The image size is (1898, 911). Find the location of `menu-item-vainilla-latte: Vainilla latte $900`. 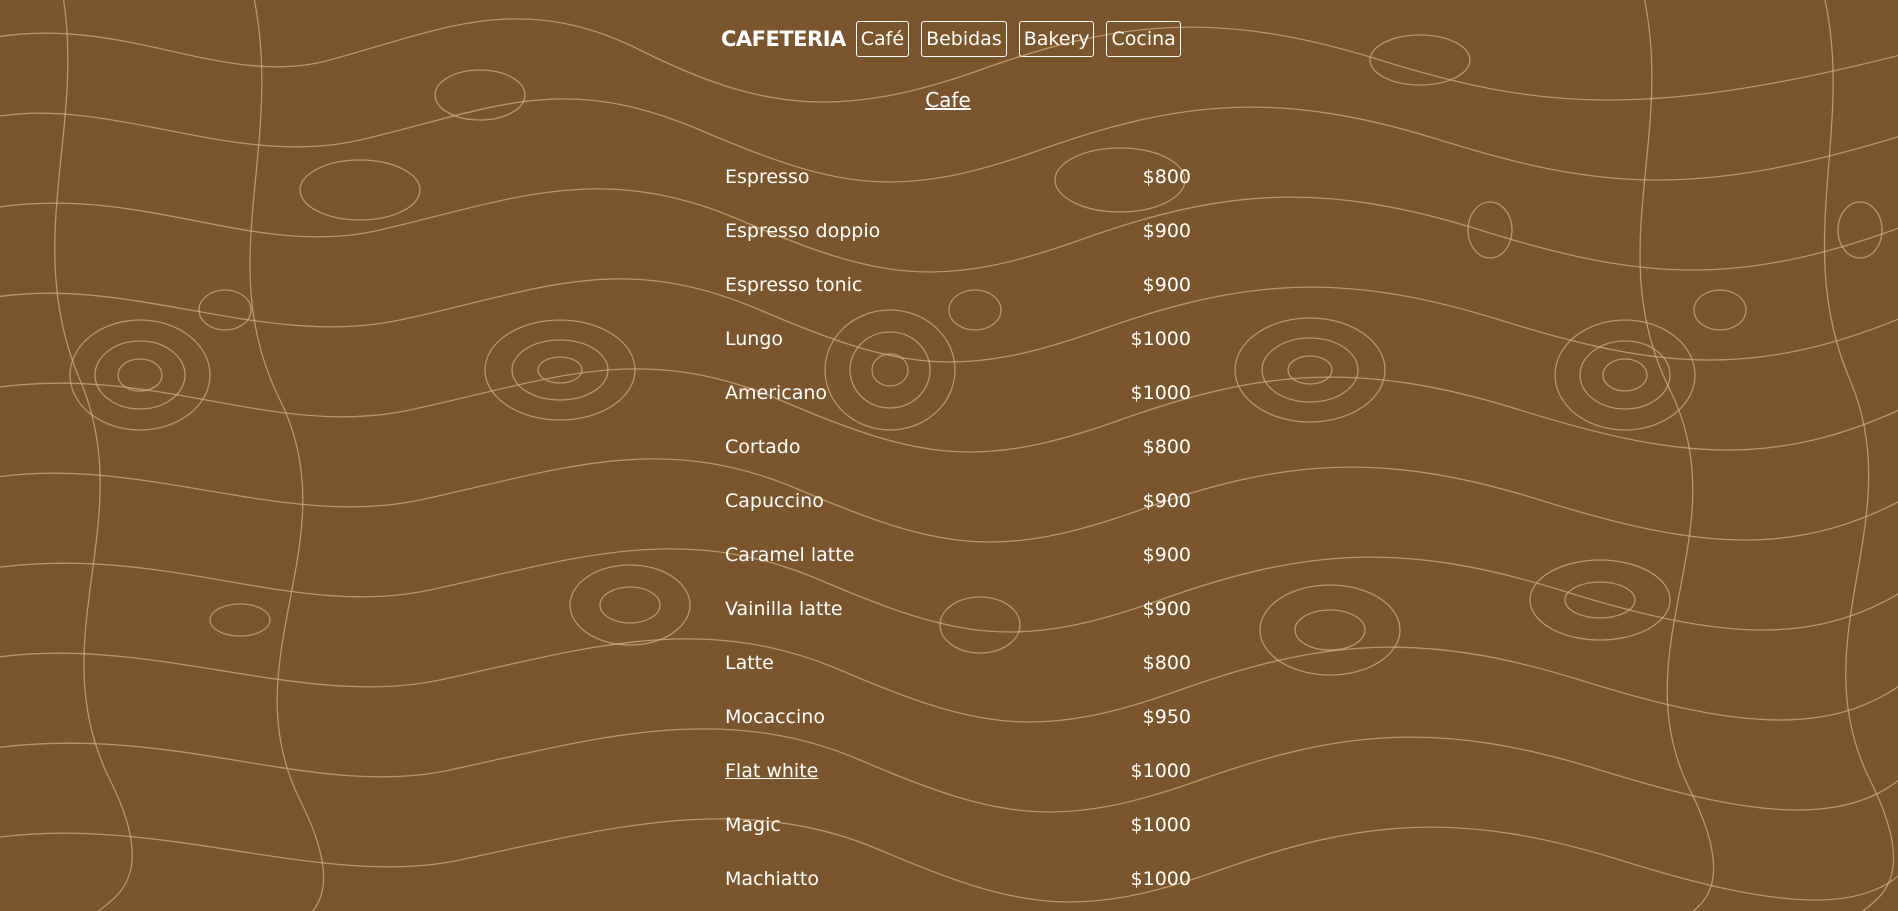

menu-item-vainilla-latte: Vainilla latte $900 is located at coordinates (958, 609).